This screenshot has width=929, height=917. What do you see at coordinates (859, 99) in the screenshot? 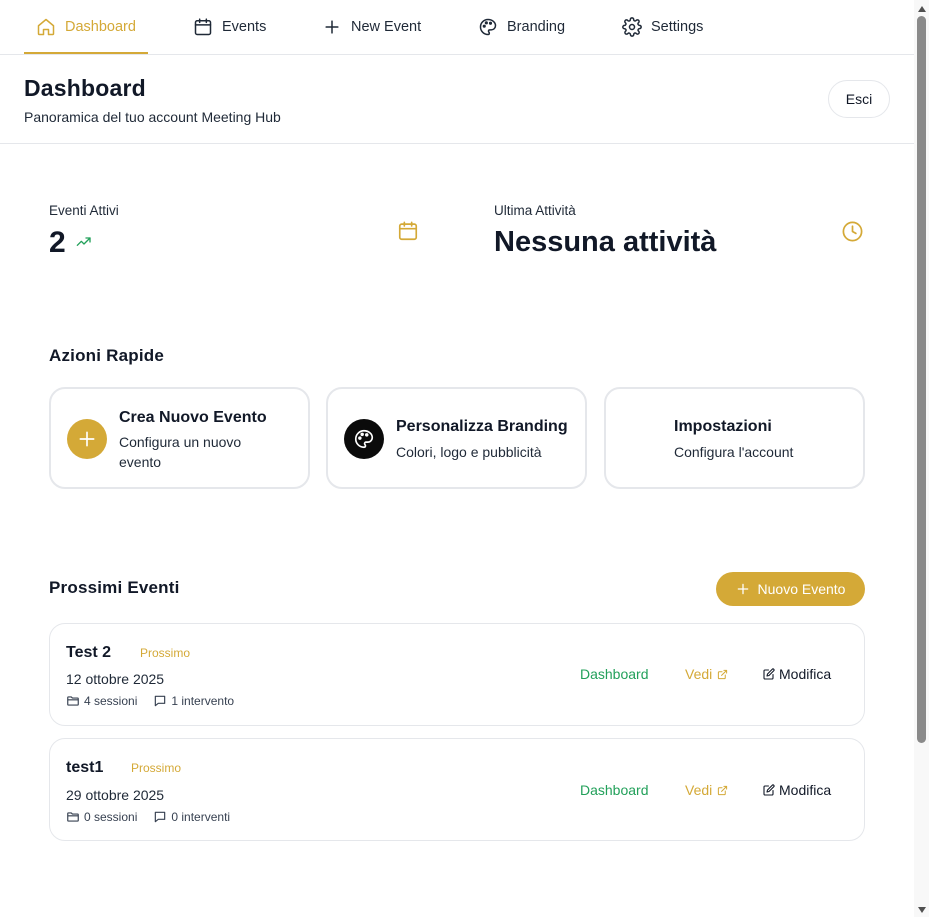
I see `logout-button: Esci` at bounding box center [859, 99].